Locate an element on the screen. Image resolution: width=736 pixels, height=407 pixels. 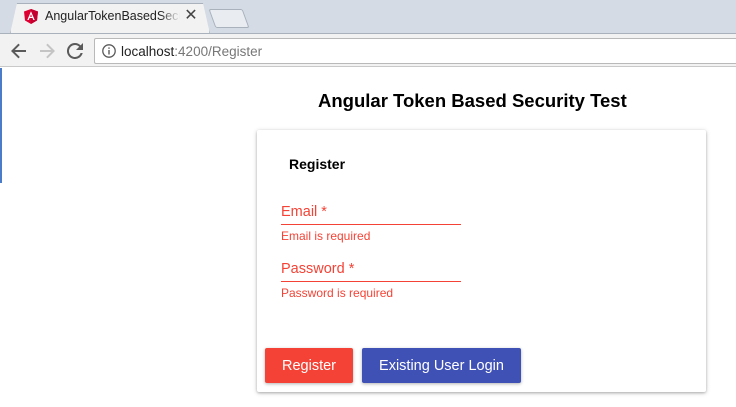
browser-tab-strip: AngularTokenBasedSecurity ✕ is located at coordinates (368, 17).